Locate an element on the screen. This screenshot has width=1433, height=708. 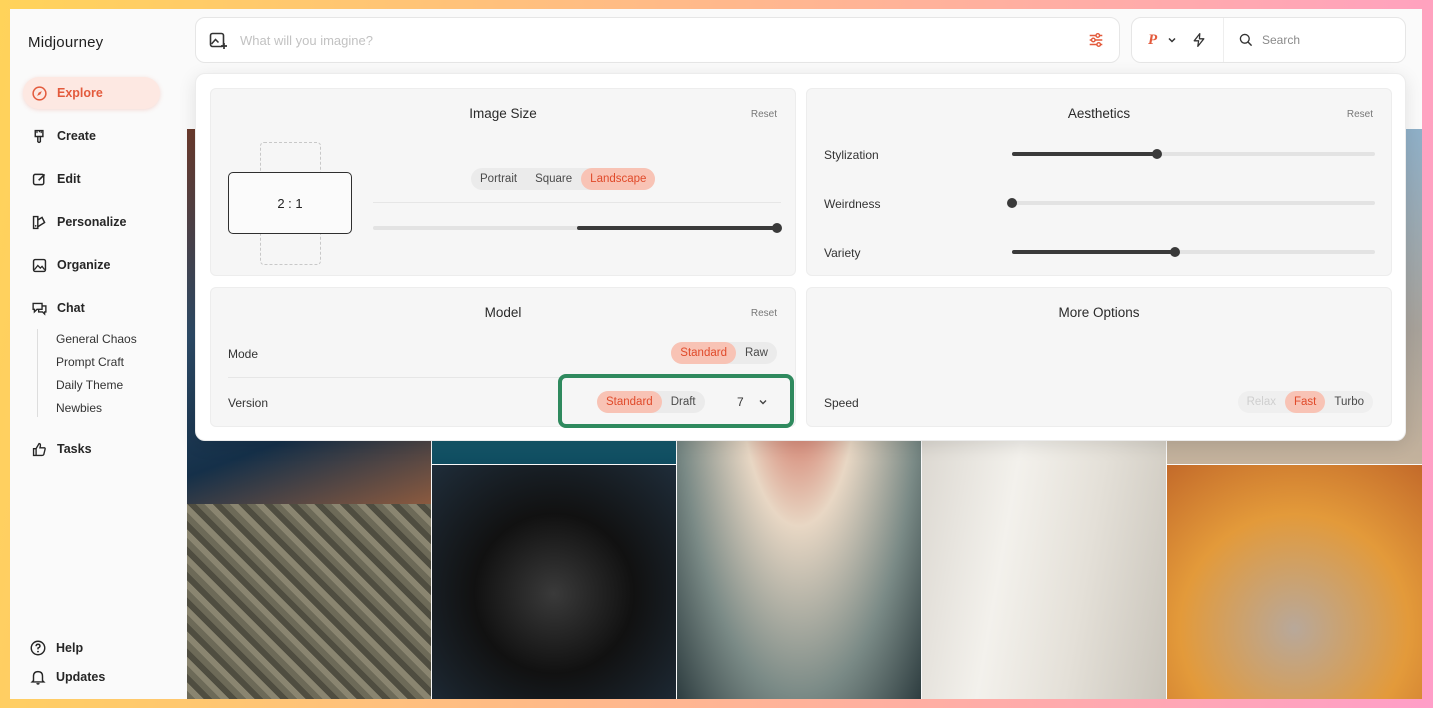
model-reset-button: Reset is located at coordinates (764, 313).